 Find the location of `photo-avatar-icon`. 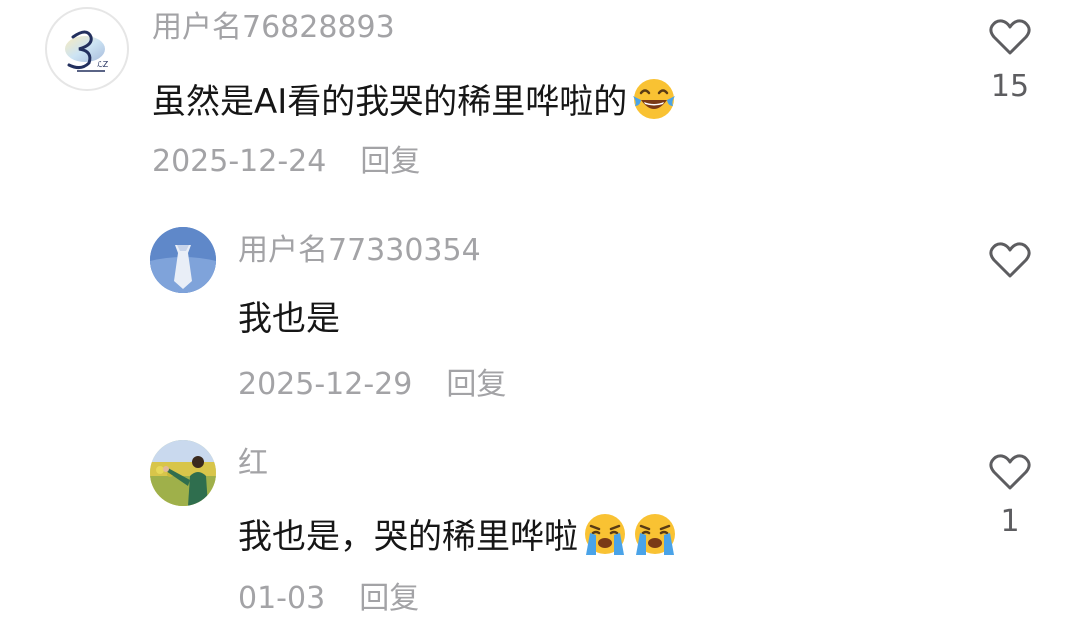

photo-avatar-icon is located at coordinates (183, 473).